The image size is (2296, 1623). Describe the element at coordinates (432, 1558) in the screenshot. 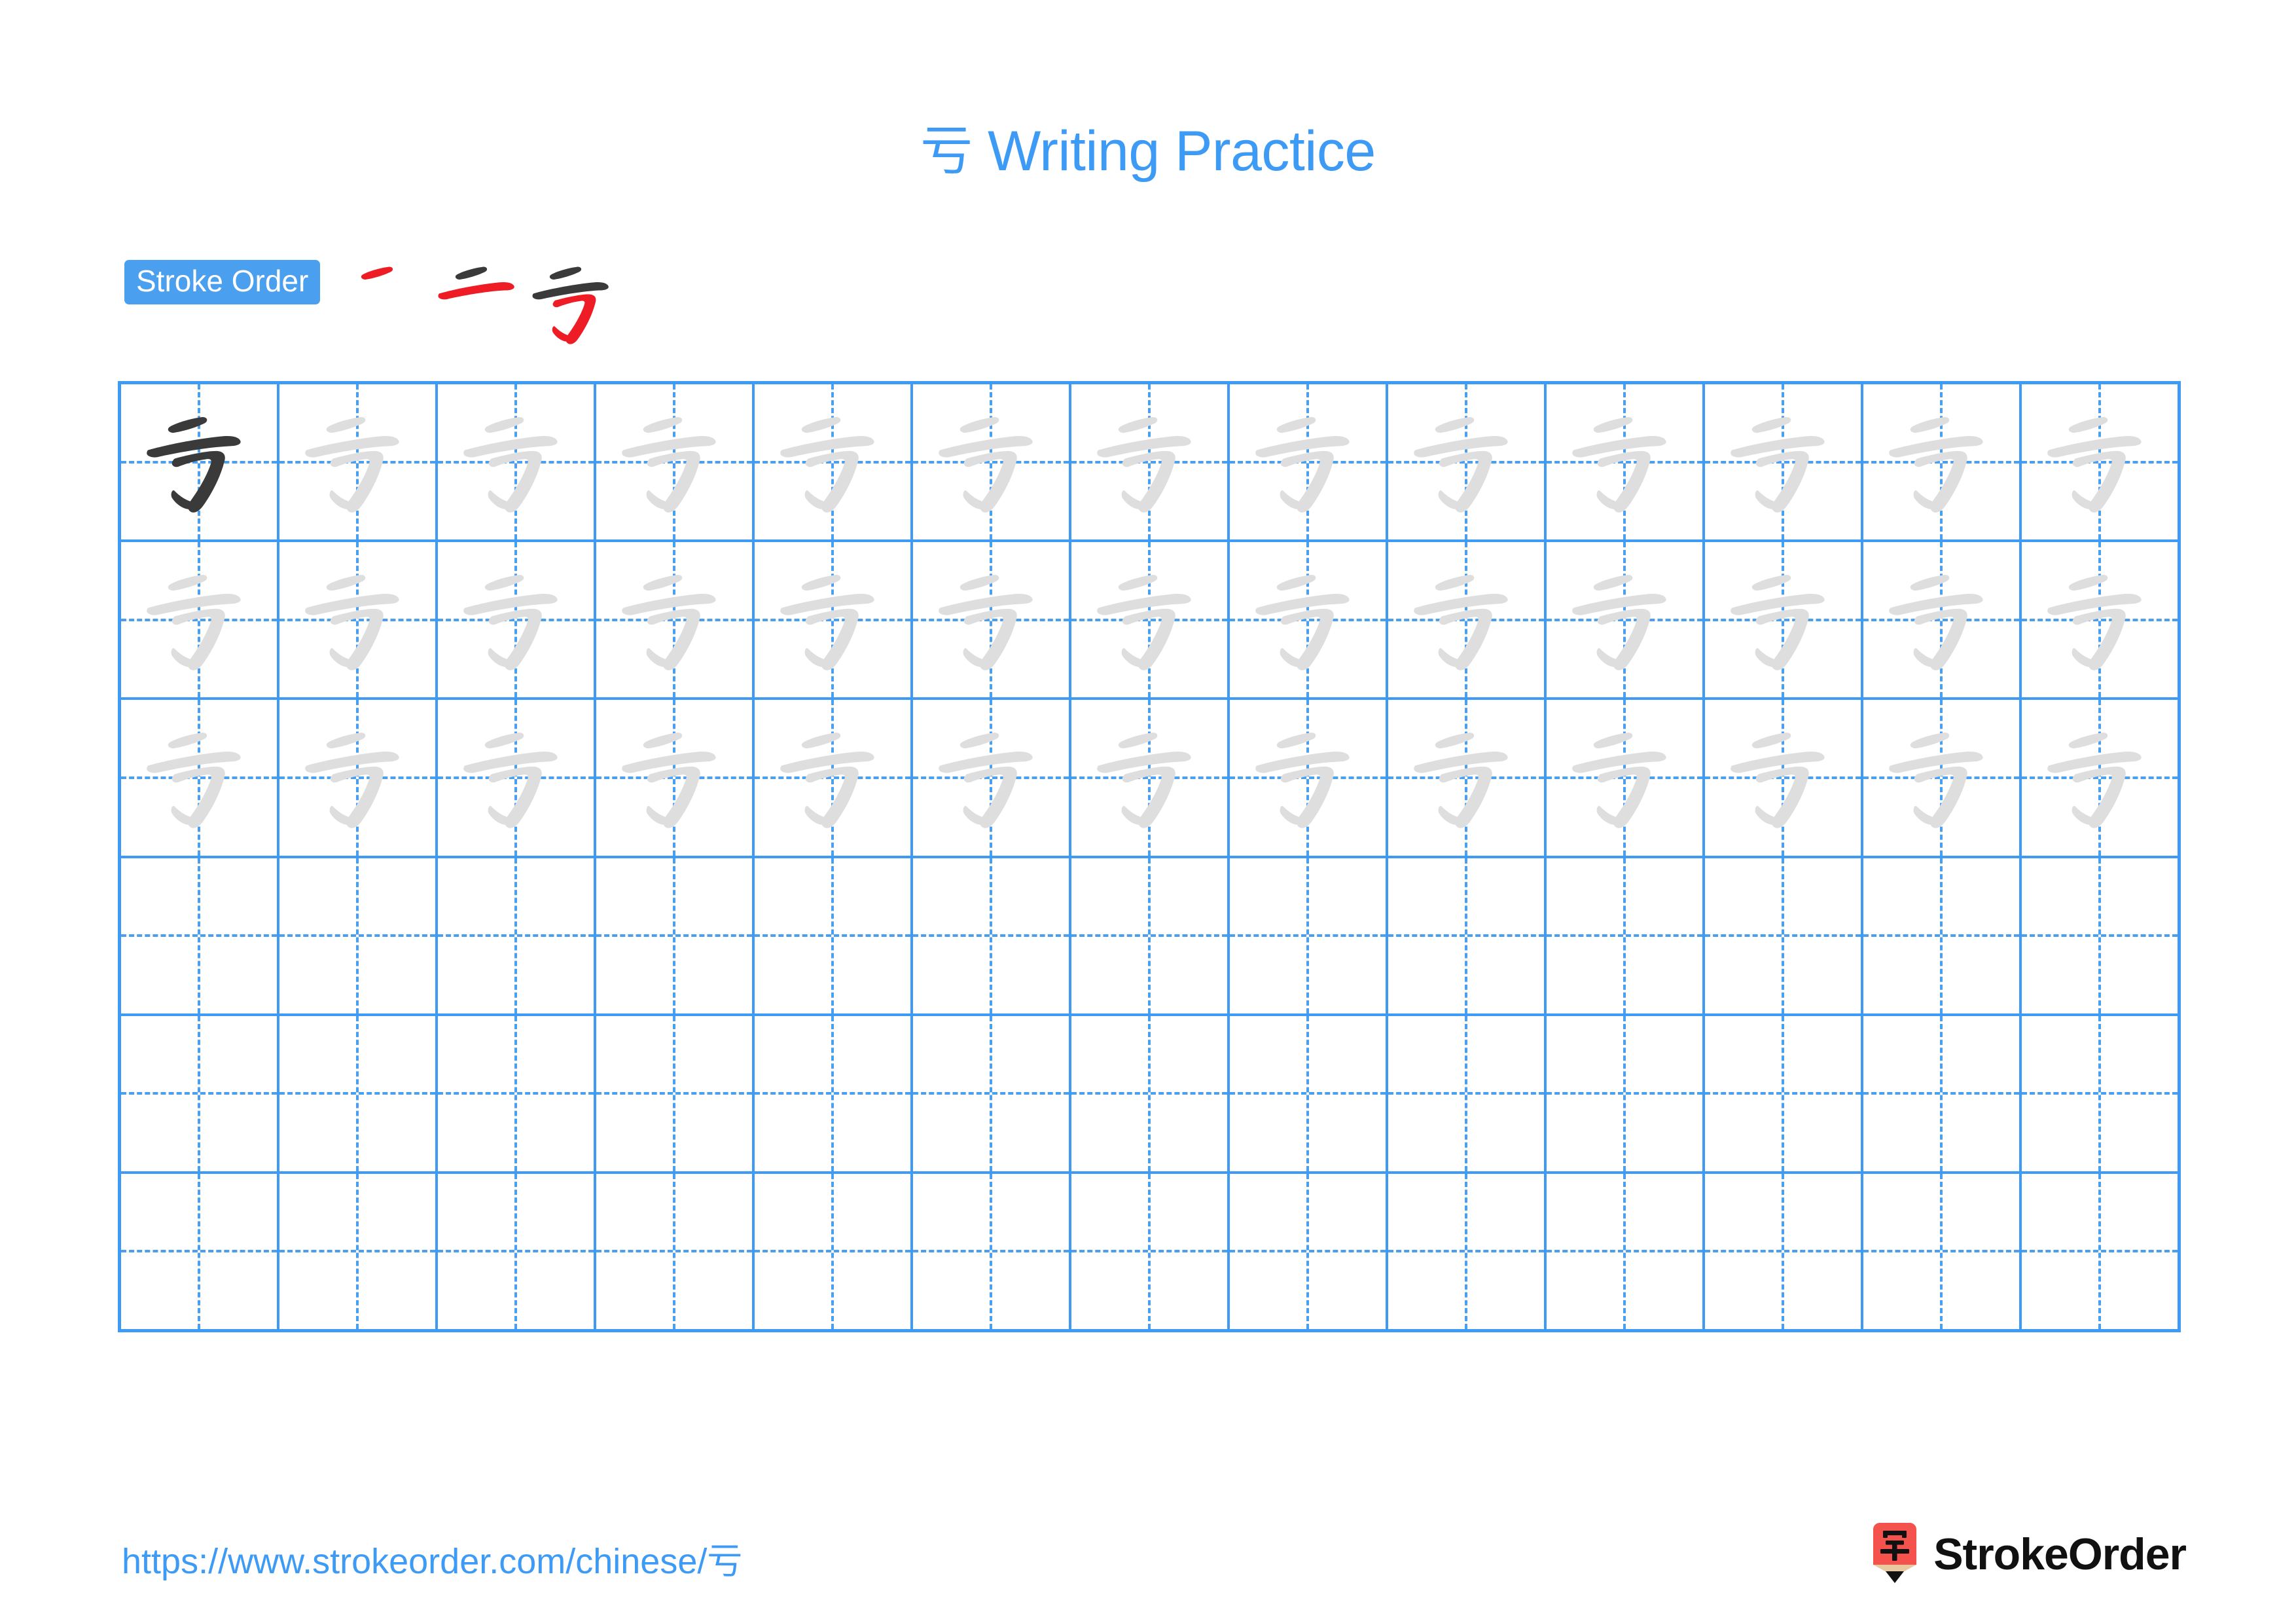

I see `footer-url: https://www.strokeorder.com/chinese/亏` at that location.